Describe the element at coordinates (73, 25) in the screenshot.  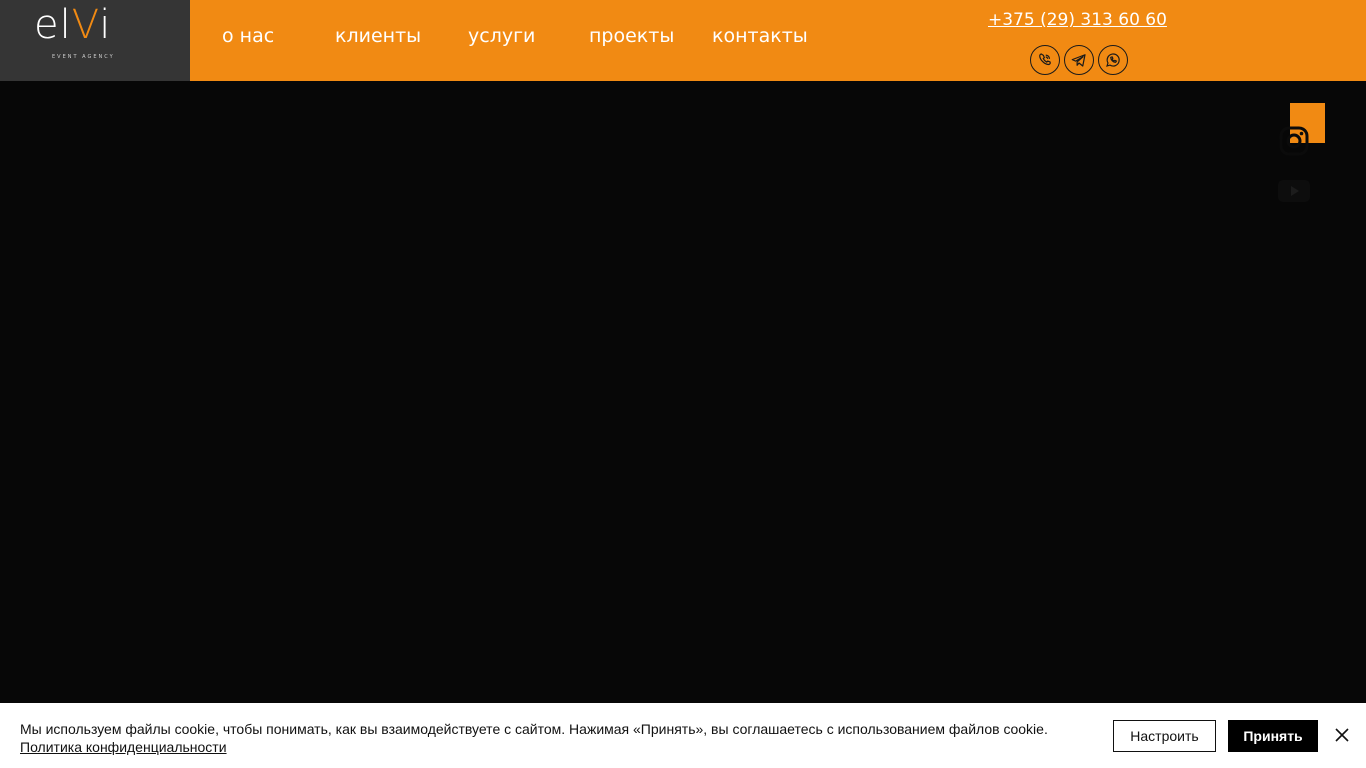
I see `logo-wordmark: elVi` at that location.